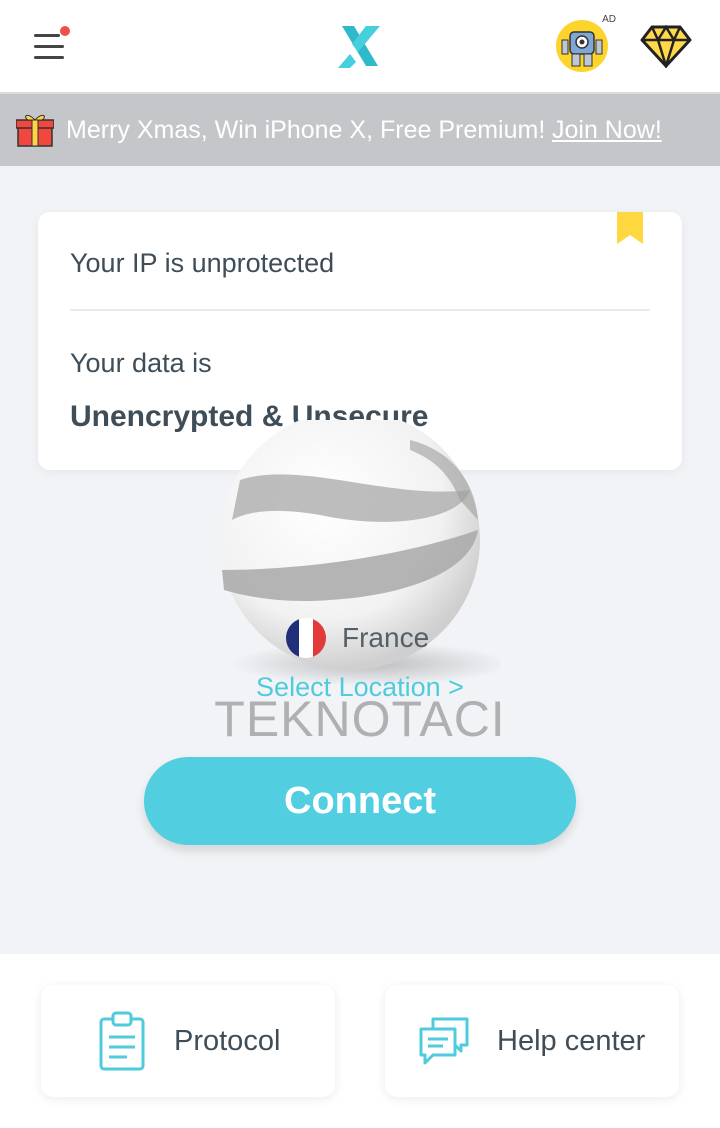  Describe the element at coordinates (202, 263) in the screenshot. I see `ip-status-text: Your IP is unprotected` at that location.